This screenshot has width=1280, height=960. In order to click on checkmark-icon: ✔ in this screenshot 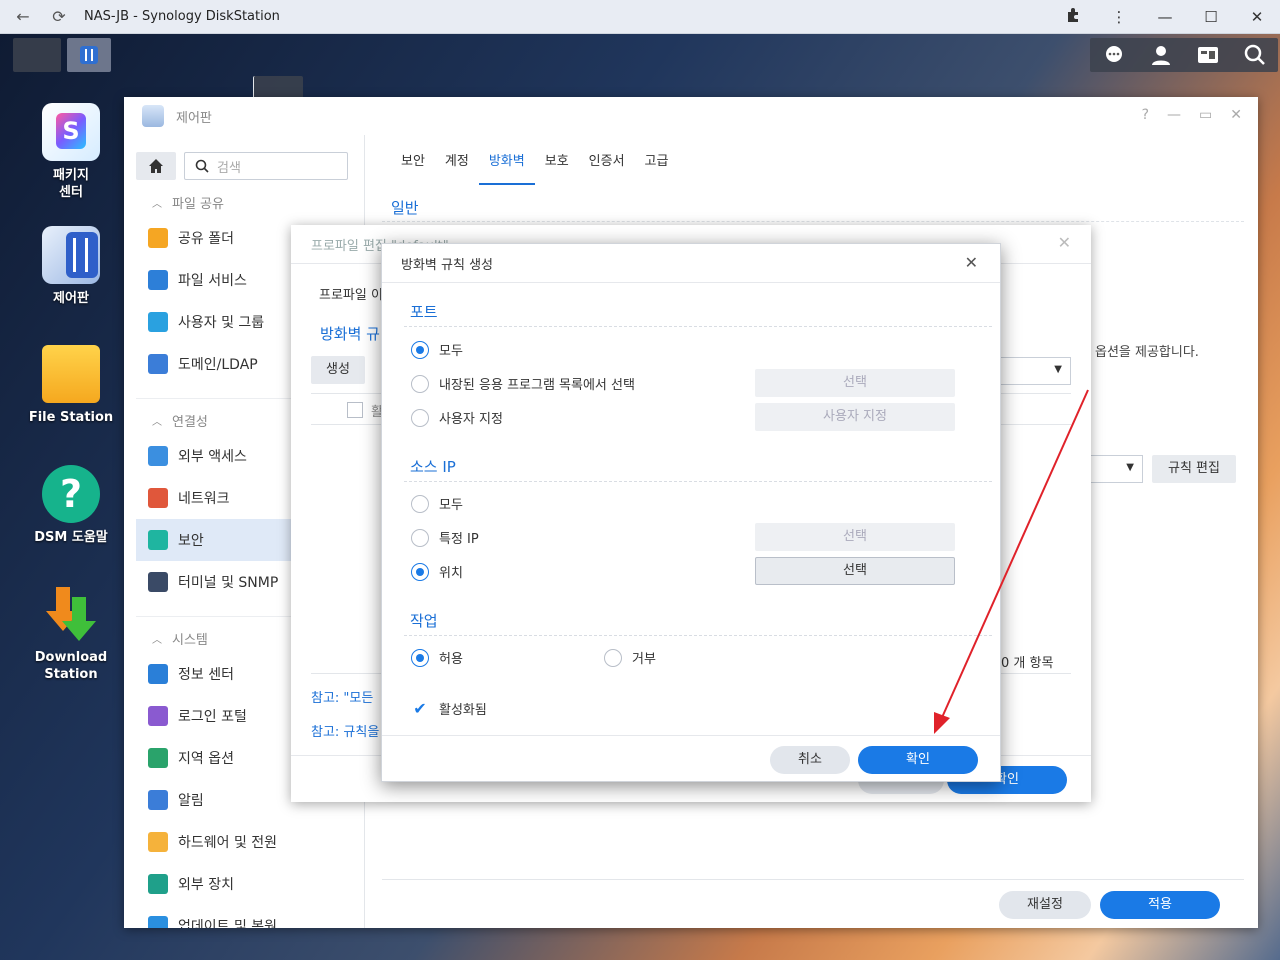, I will do `click(420, 708)`.